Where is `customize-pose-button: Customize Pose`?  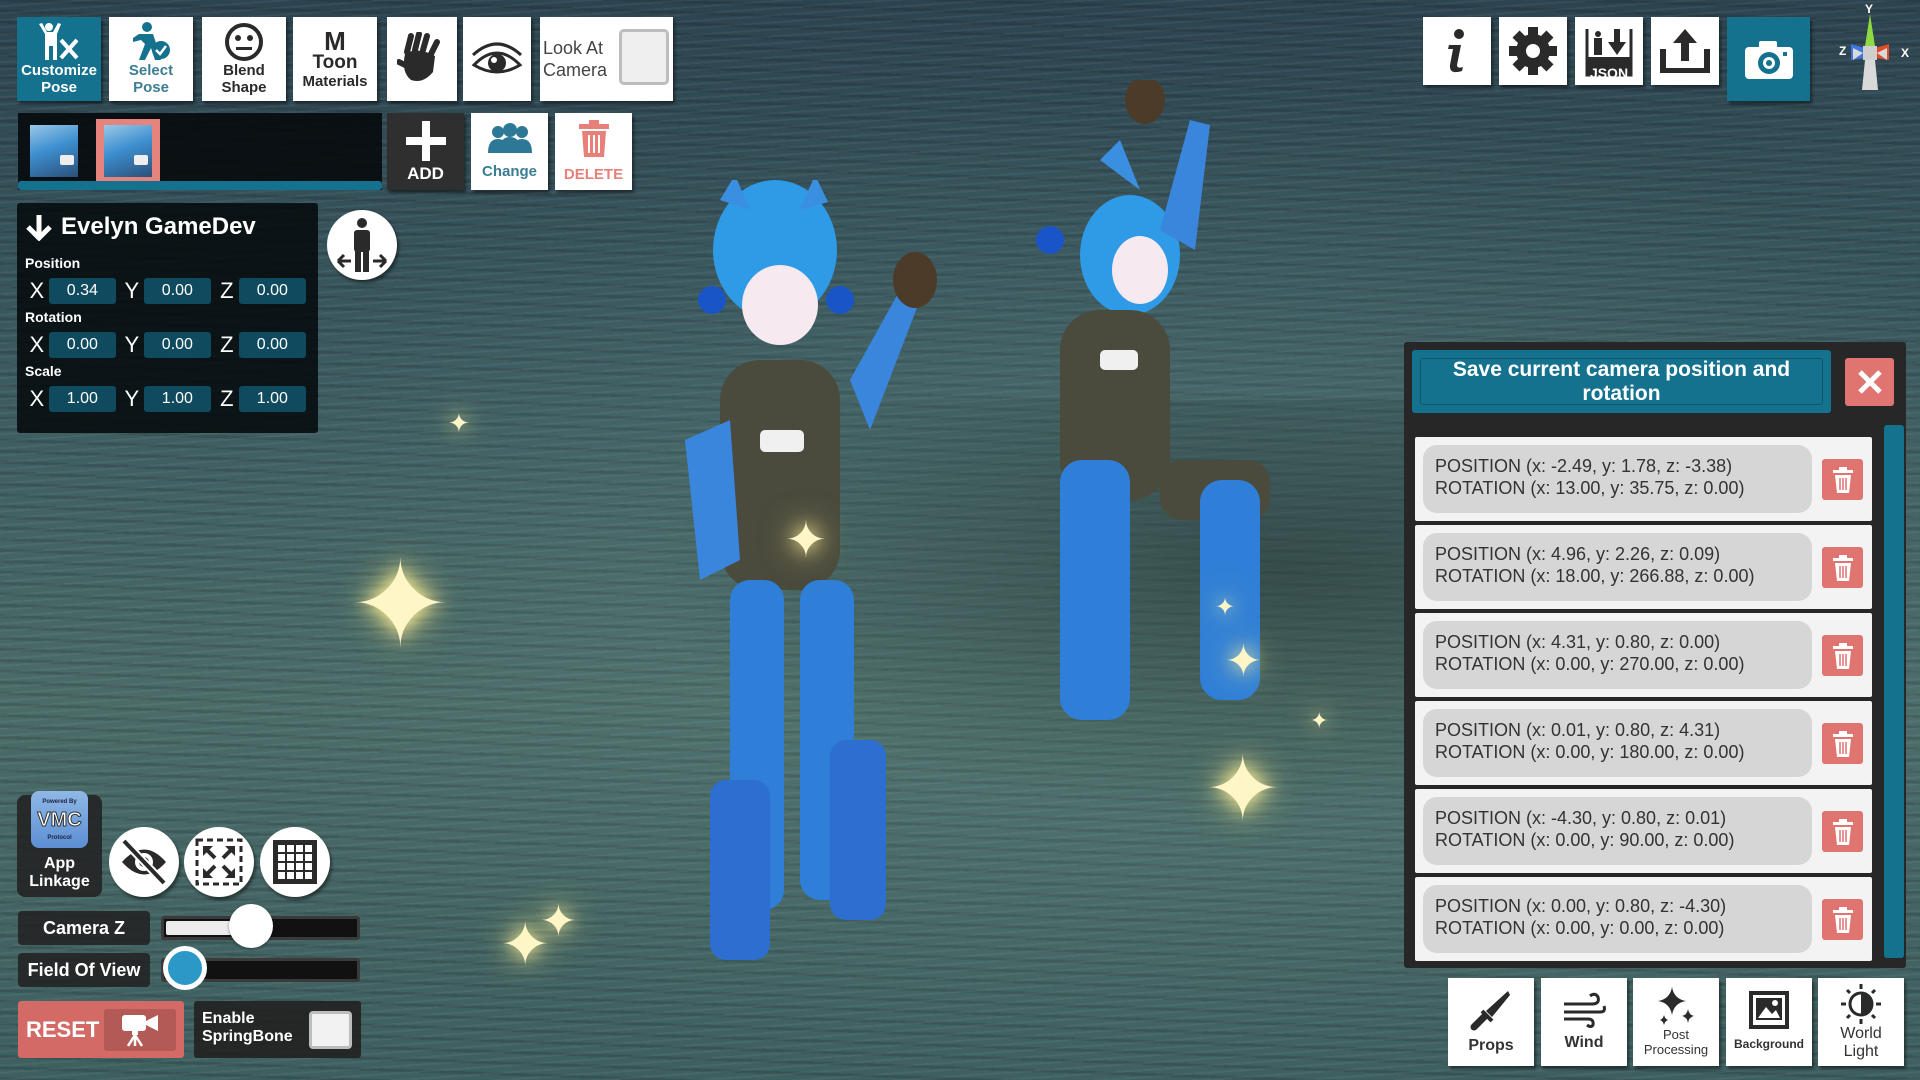
customize-pose-button: Customize Pose is located at coordinates (59, 59).